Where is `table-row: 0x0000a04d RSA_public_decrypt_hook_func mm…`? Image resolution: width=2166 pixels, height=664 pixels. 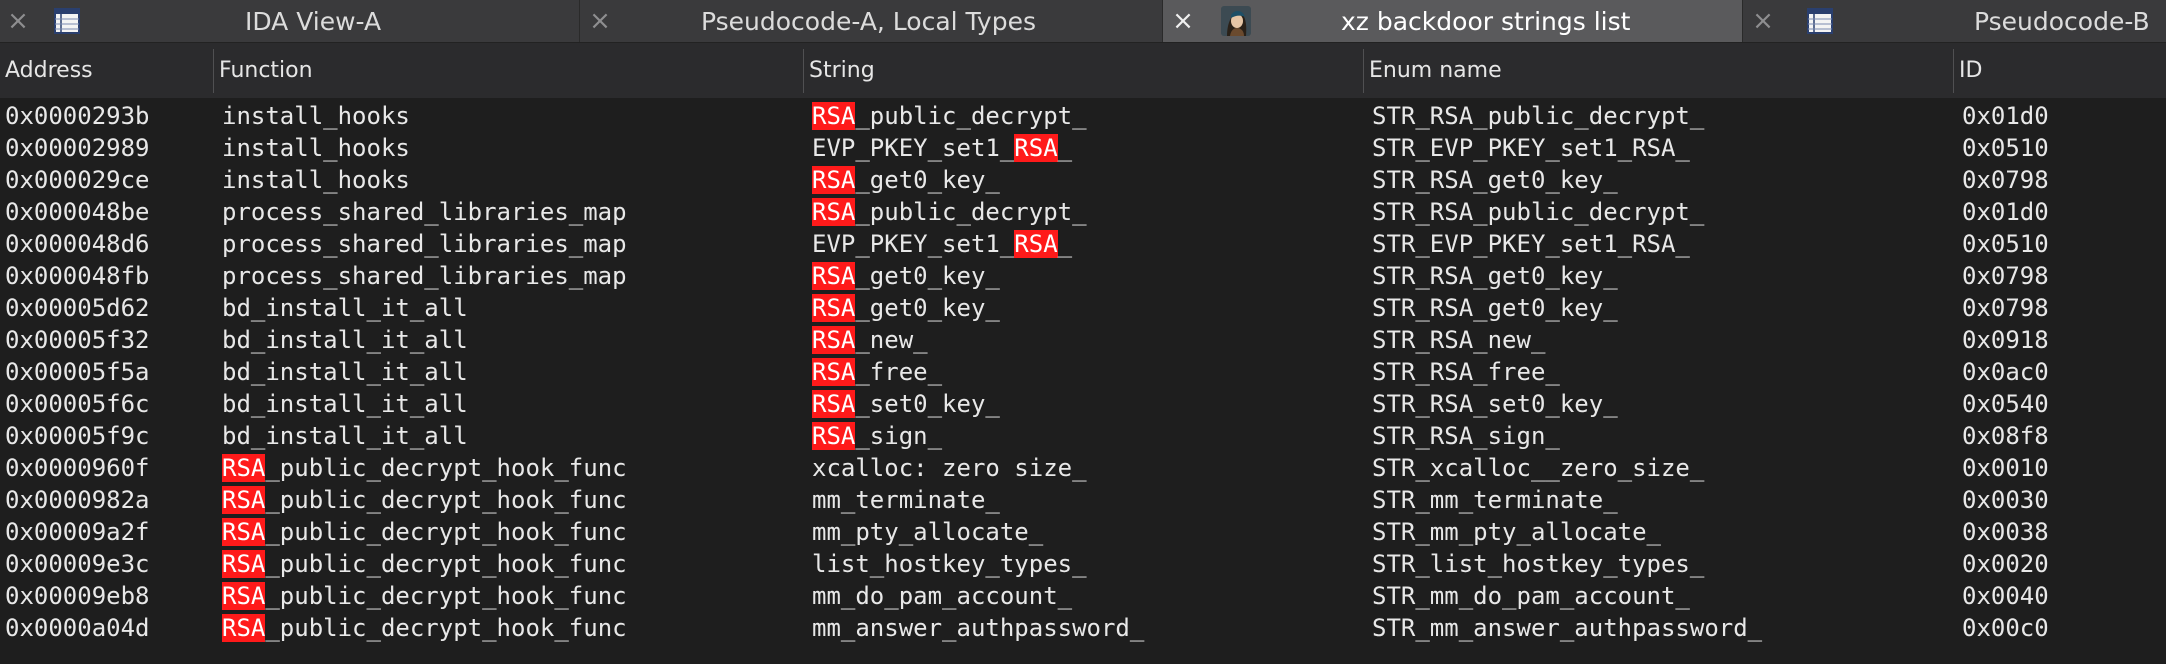 table-row: 0x0000a04d RSA_public_decrypt_hook_func mm… is located at coordinates (1083, 628).